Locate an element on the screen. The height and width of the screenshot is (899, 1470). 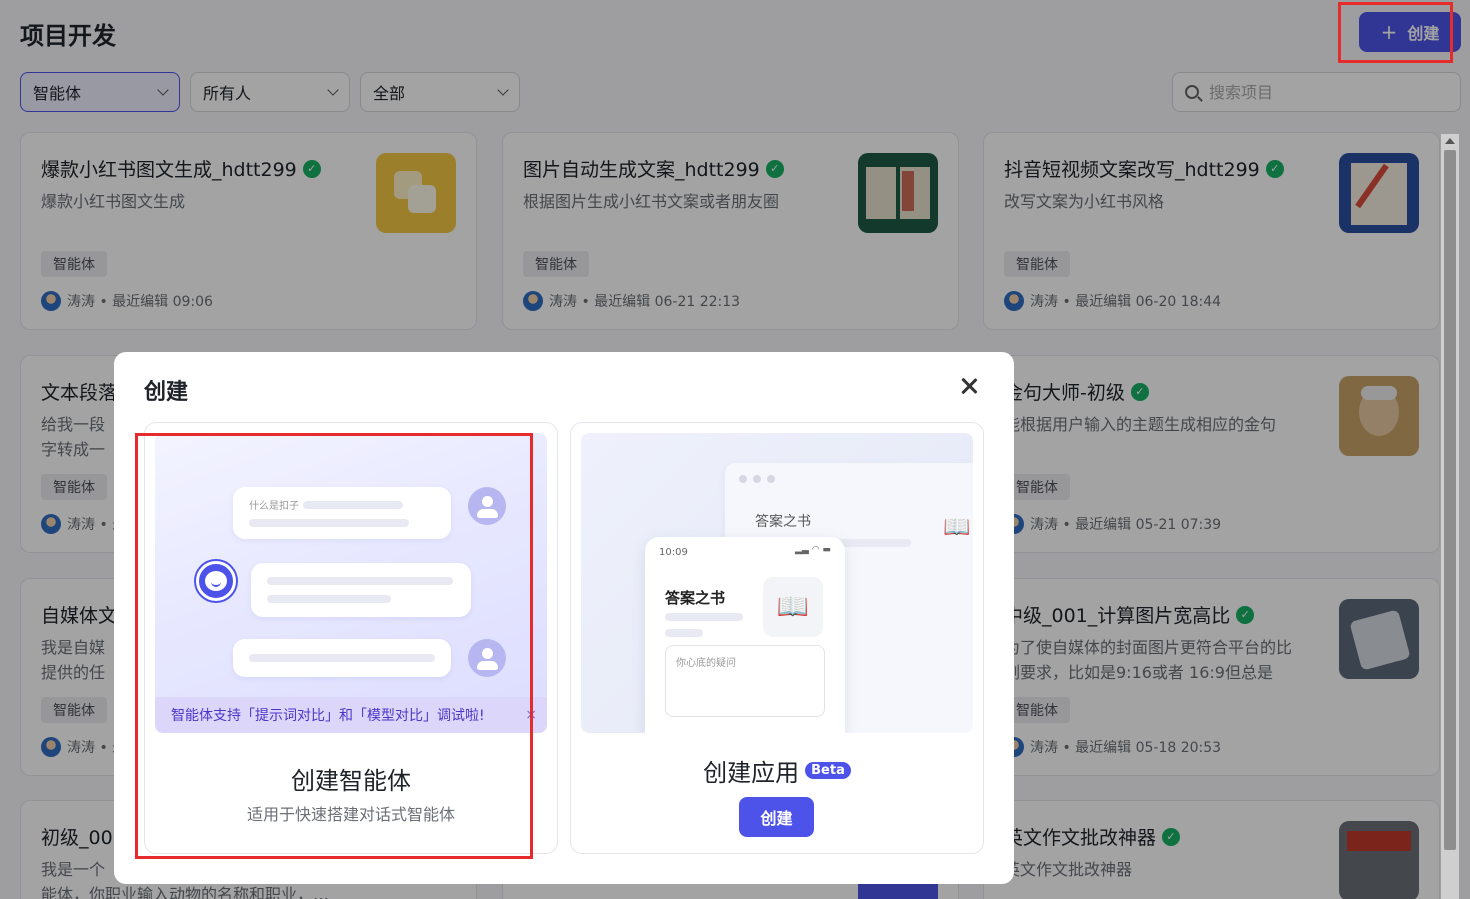
preview-input: 你心底的疑问 is located at coordinates (745, 681).